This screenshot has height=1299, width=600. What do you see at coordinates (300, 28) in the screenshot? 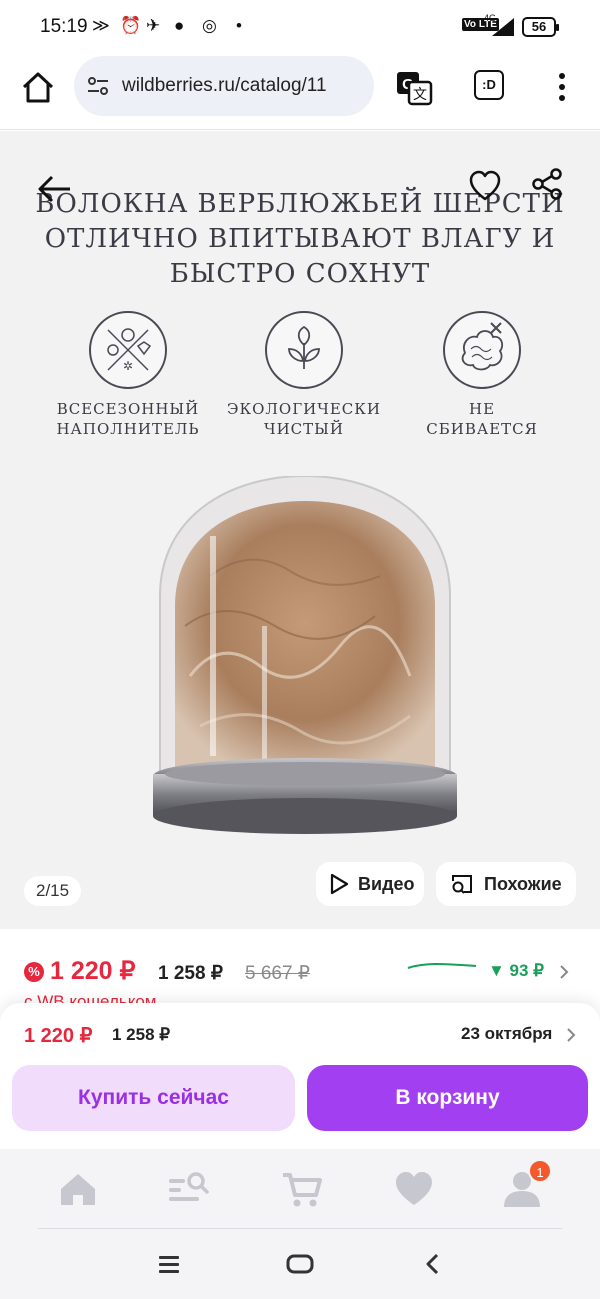
I see `status-bar: 15:19 ≫ ⏰ ✈ ● ◎ • Vo LTE 4G 56` at bounding box center [300, 28].